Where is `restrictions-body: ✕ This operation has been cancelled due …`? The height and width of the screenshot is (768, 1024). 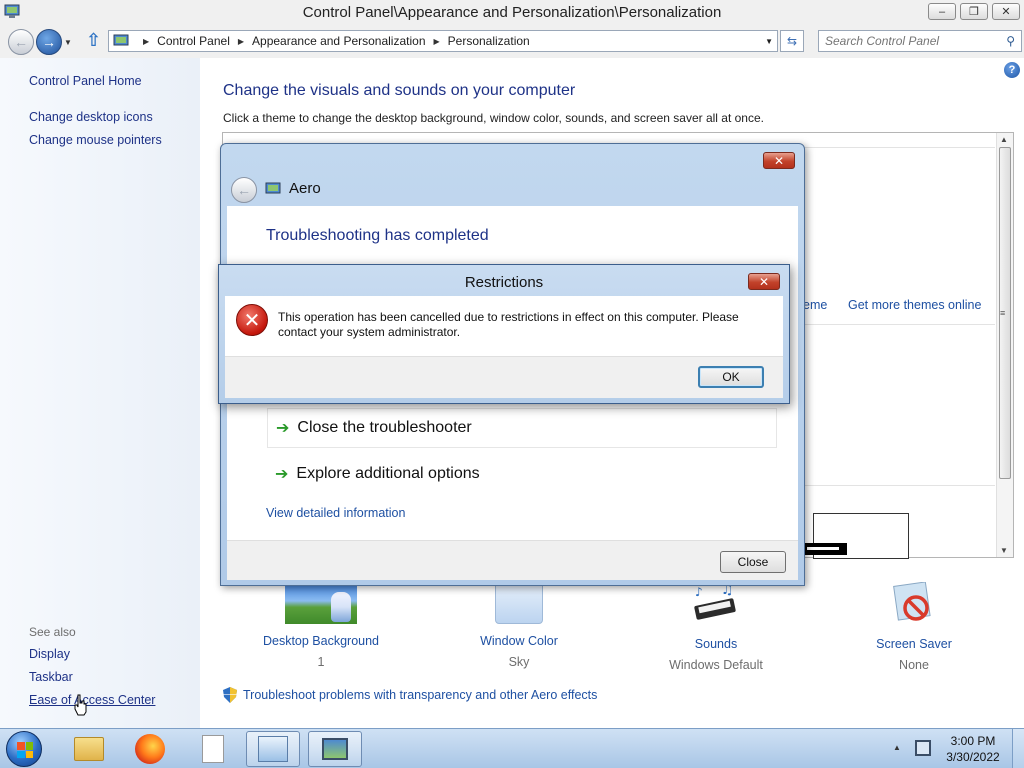 restrictions-body: ✕ This operation has been cancelled due … is located at coordinates (504, 326).